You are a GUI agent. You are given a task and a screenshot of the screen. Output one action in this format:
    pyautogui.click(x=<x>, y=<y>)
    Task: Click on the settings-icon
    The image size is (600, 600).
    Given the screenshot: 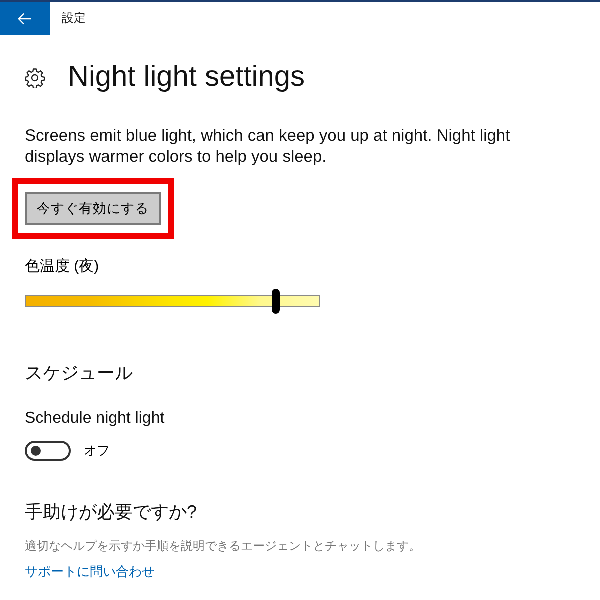 What is the action you would take?
    pyautogui.click(x=35, y=78)
    